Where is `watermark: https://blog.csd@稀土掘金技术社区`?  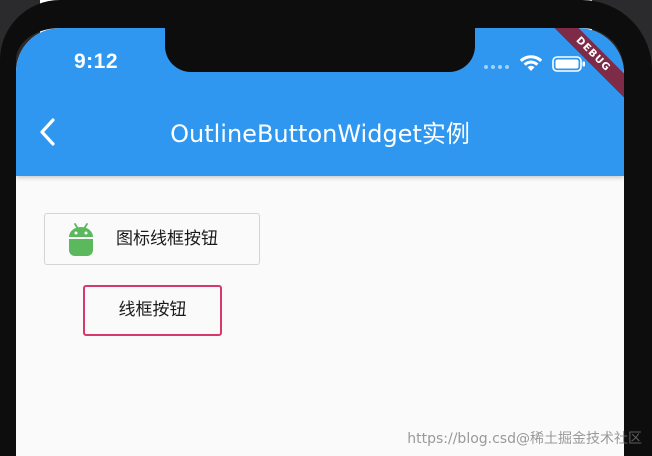
watermark: https://blog.csd@稀土掘金技术社区 is located at coordinates (524, 439).